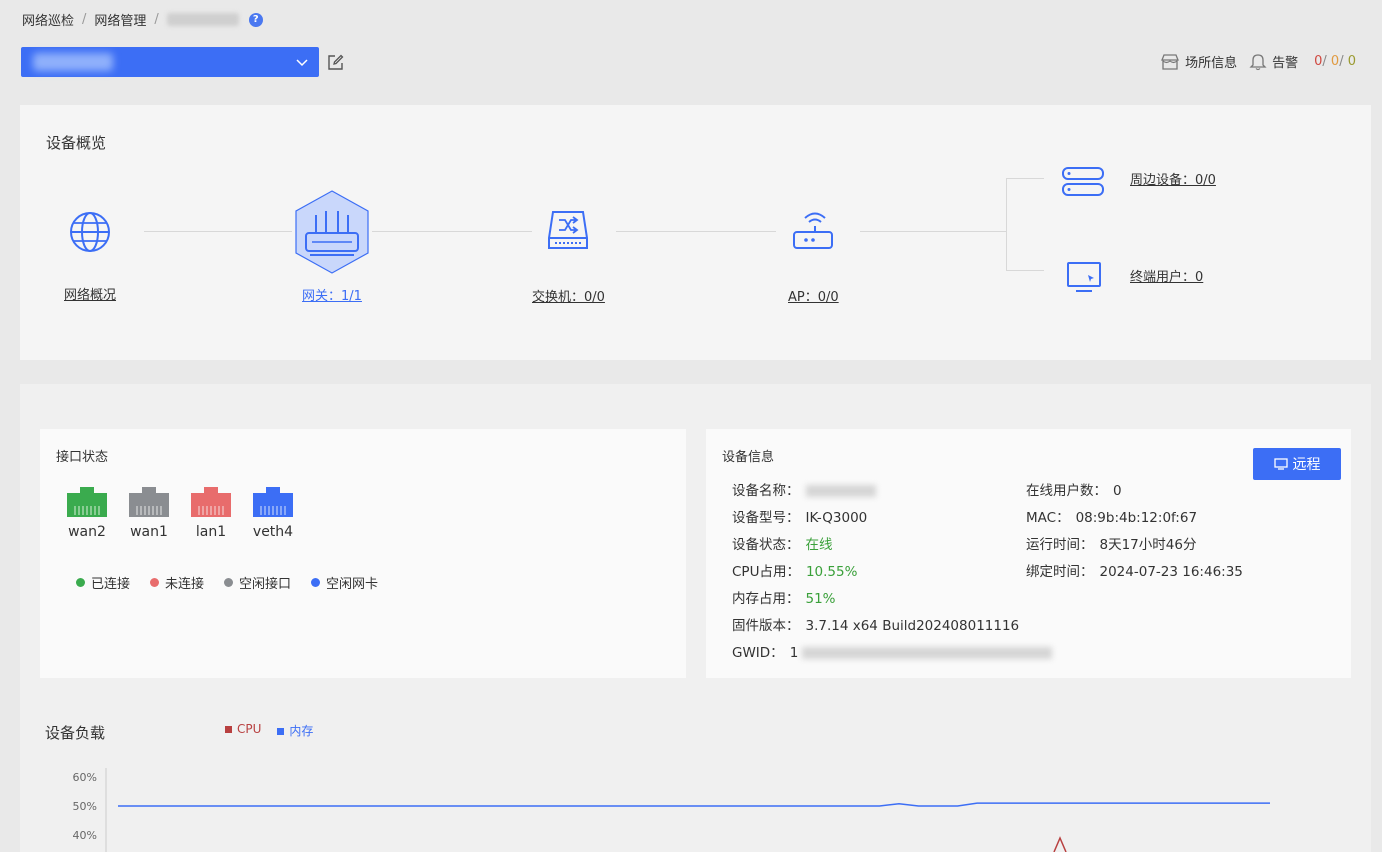  What do you see at coordinates (1306, 465) in the screenshot?
I see `remote-button-label: 远程` at bounding box center [1306, 465].